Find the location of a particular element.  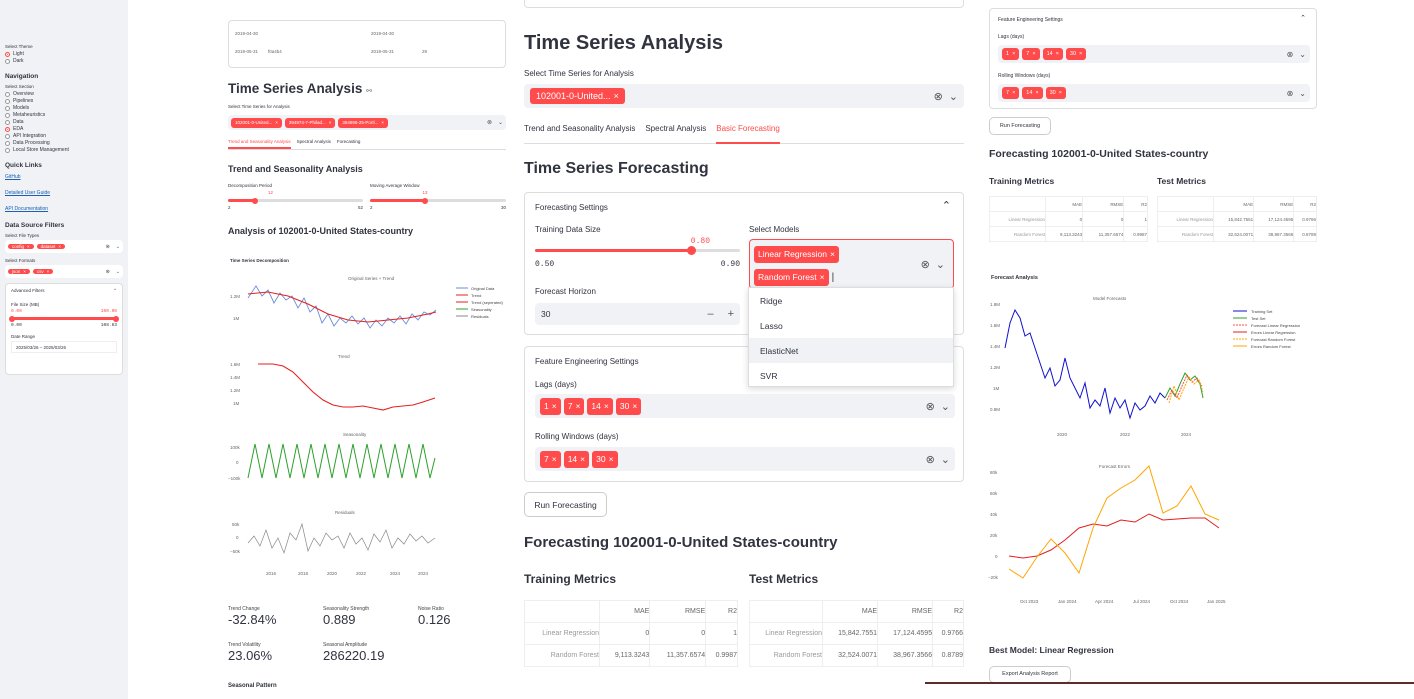

file-type-tag: config × is located at coordinates (21, 246).